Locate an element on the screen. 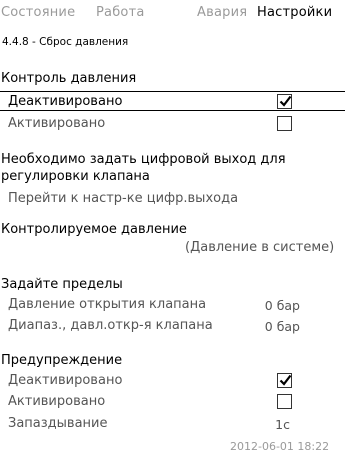  warning-delay-row: Запаздывание 1с is located at coordinates (172, 424).